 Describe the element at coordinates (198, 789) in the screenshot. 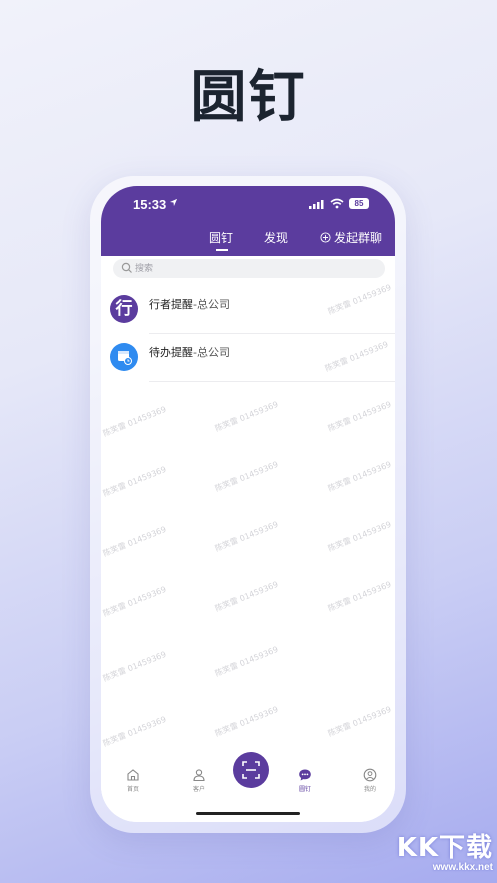

I see `nav-label: 客户` at that location.